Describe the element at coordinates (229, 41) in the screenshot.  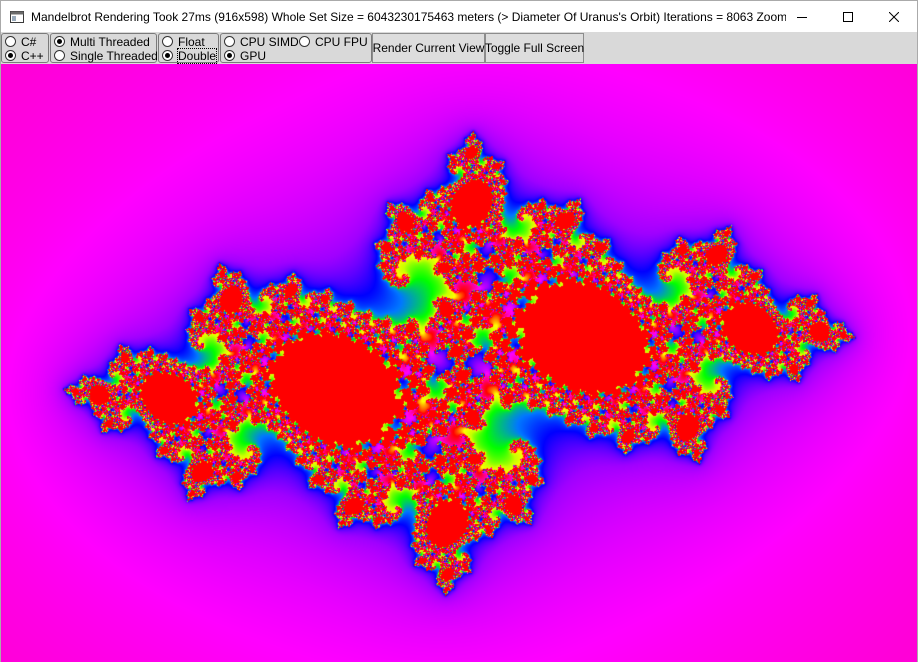
I see `radio-cpu-simd-circle` at that location.